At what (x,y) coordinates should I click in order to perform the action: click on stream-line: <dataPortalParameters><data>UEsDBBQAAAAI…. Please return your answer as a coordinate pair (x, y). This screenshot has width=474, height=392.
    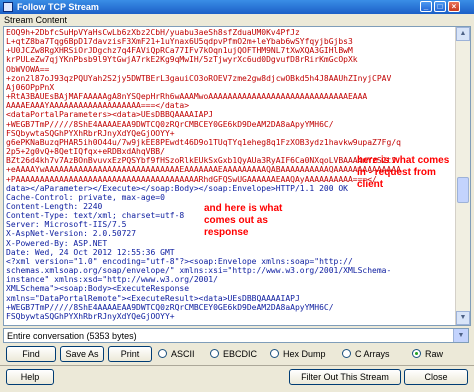
    Looking at the image, I should click on (110, 115).